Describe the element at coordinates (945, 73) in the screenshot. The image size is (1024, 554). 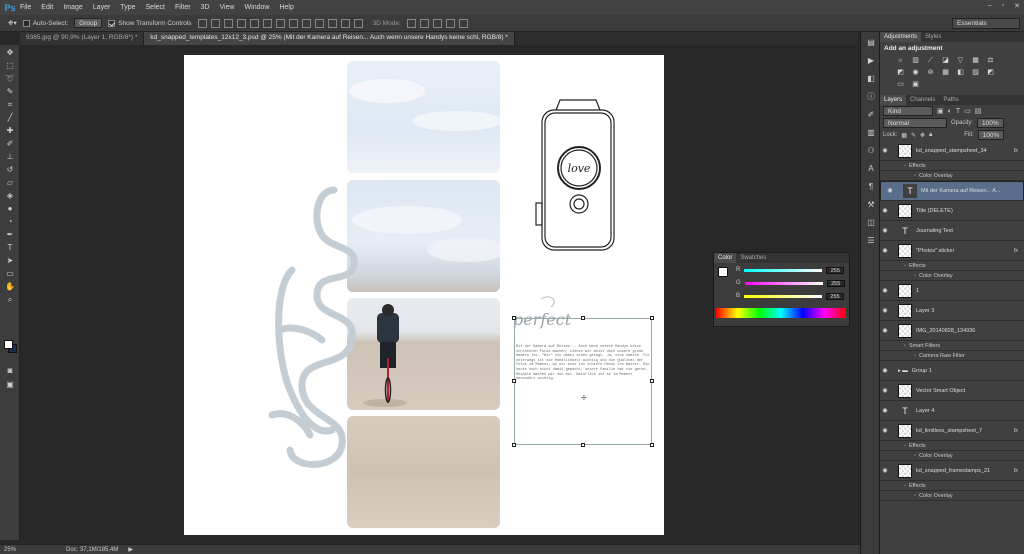
I see `color-lookup-icon: ▦` at that location.